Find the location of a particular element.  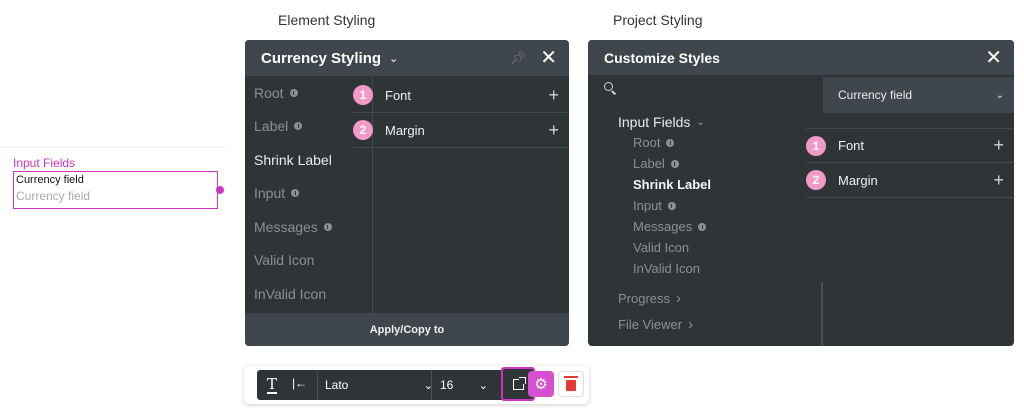

nav-item-label: Label is located at coordinates (271, 126).